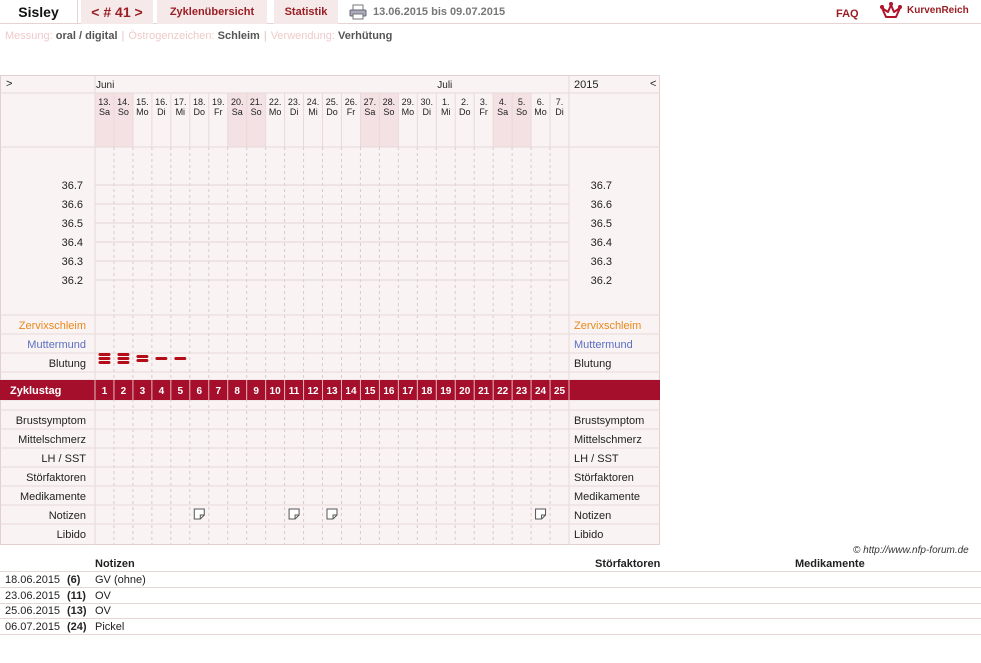  What do you see at coordinates (313, 102) in the screenshot?
I see `date-label: 24.` at bounding box center [313, 102].